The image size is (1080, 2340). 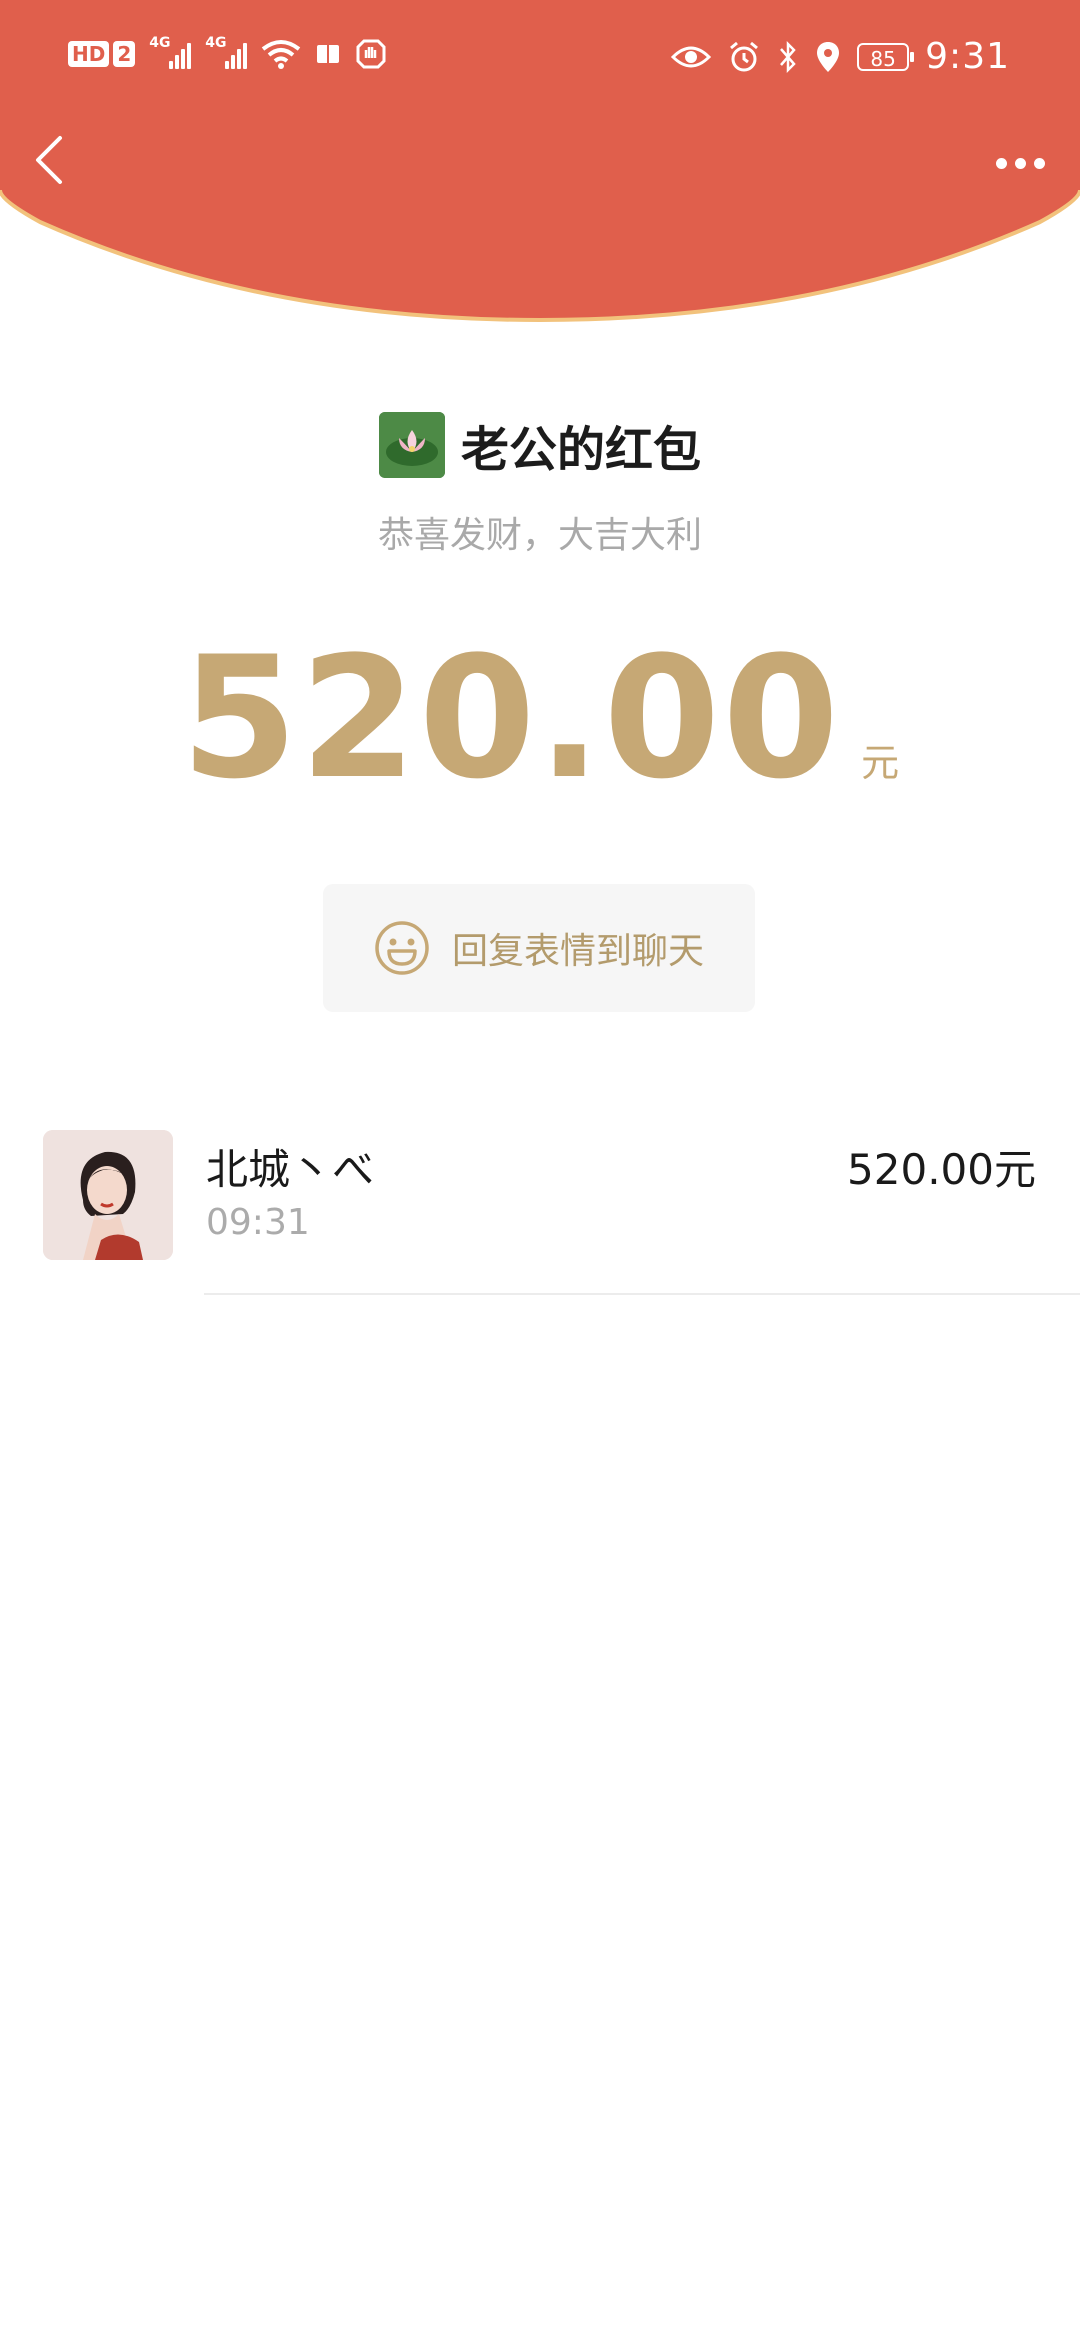 What do you see at coordinates (371, 54) in the screenshot?
I see `hand-icon` at bounding box center [371, 54].